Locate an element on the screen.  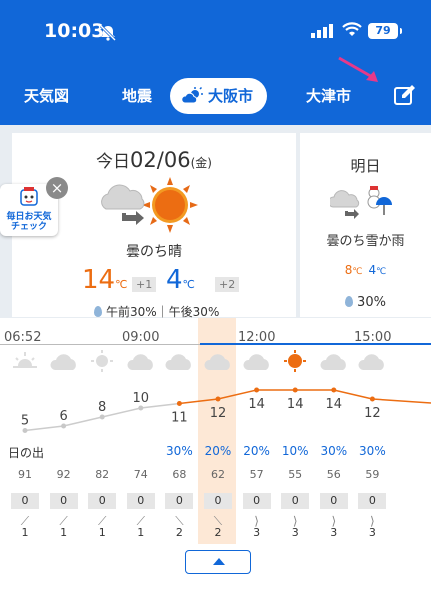
hum-cell-value: 68 is located at coordinates (179, 474).